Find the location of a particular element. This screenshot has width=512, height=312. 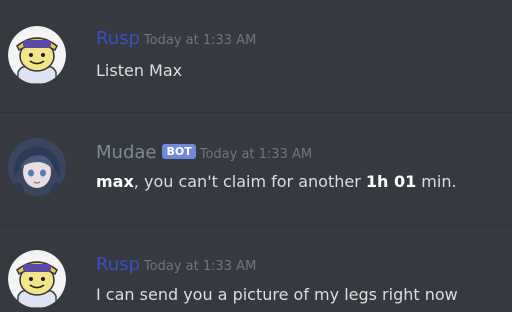

mention-name: max is located at coordinates (115, 181).